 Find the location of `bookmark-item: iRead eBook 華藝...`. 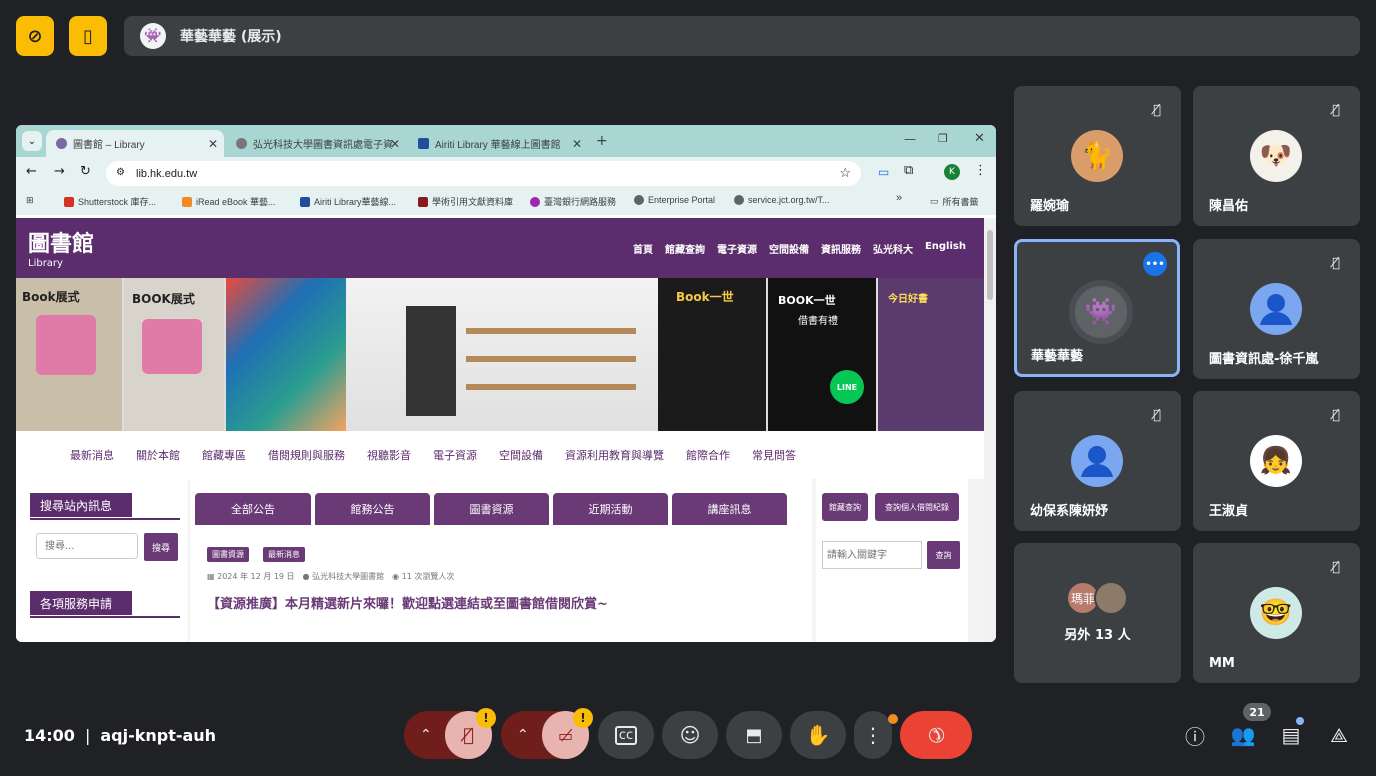

bookmark-item: iRead eBook 華藝... is located at coordinates (229, 201).